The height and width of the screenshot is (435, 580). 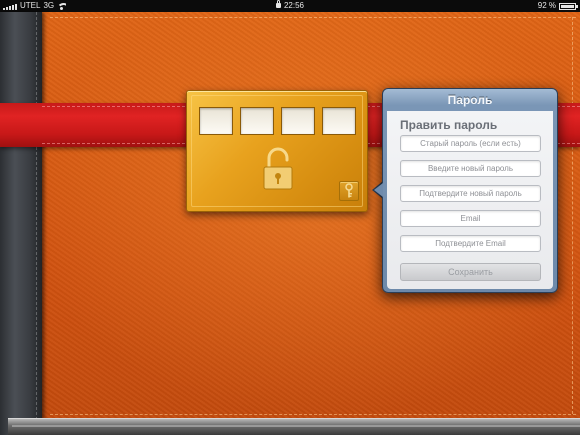 I want to click on status-bar: UTEL 3G 22:56 92 %, so click(x=290, y=6).